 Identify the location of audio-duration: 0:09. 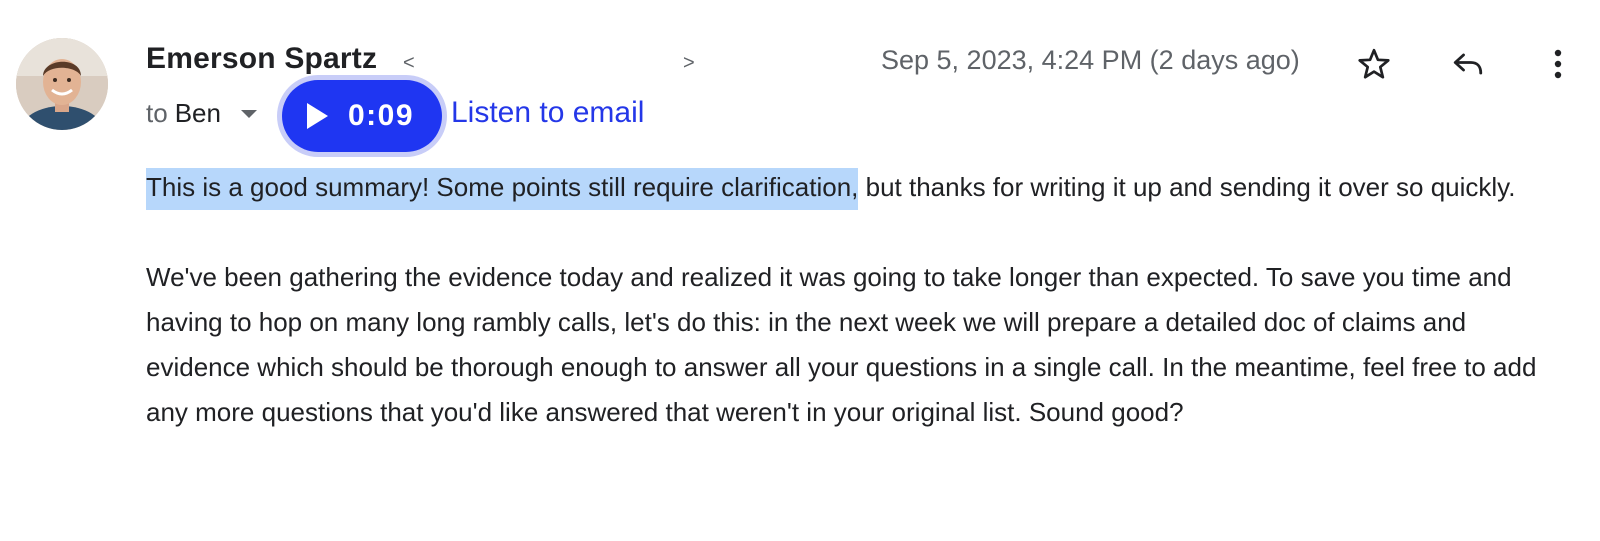
(381, 115).